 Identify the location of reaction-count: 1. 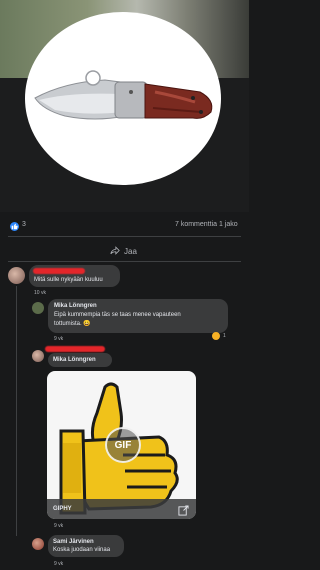
(224, 336).